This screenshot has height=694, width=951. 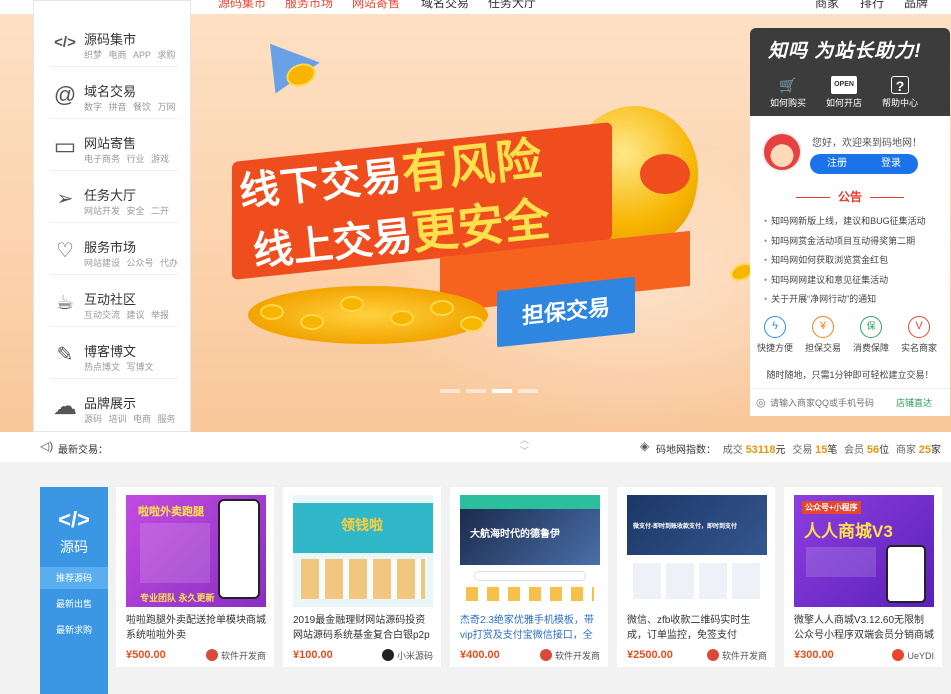 I want to click on decor-triangle, so click(x=285, y=60).